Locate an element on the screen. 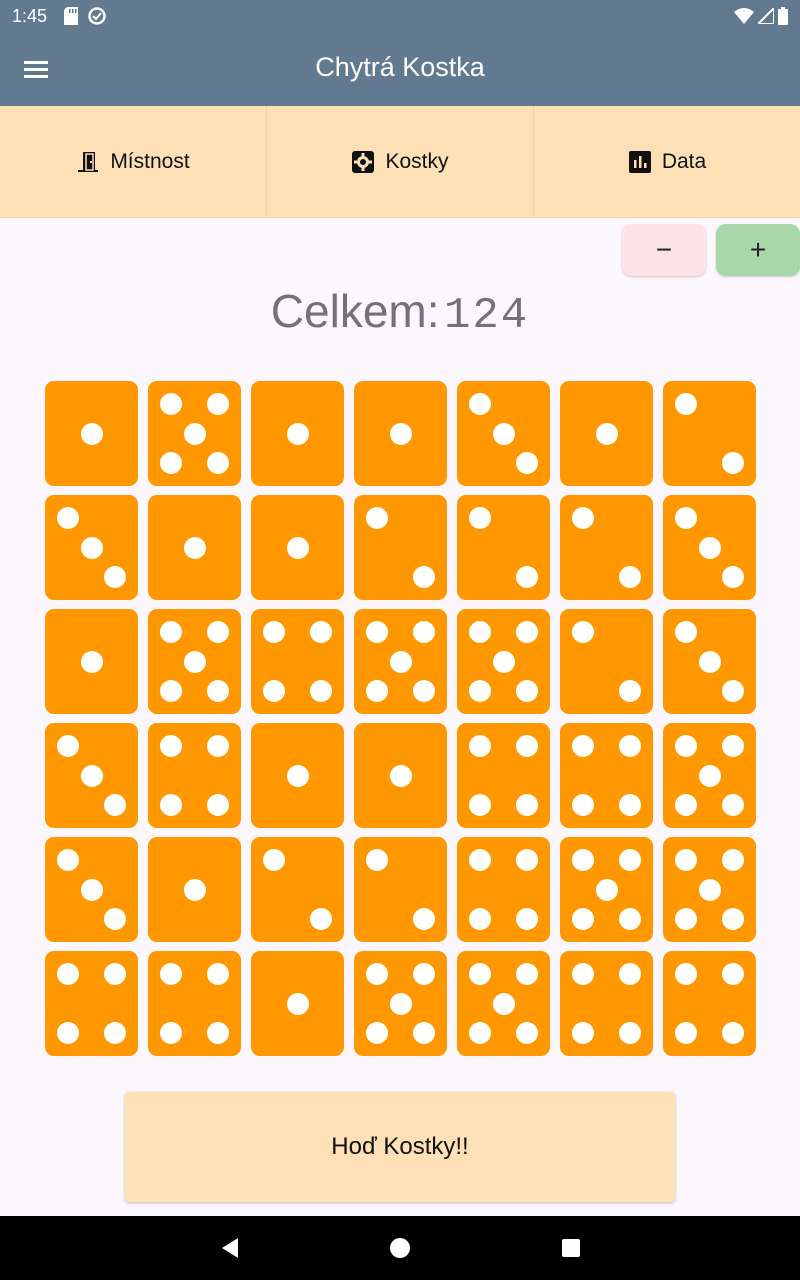 The image size is (800, 1280). tab-data: Data is located at coordinates (667, 161).